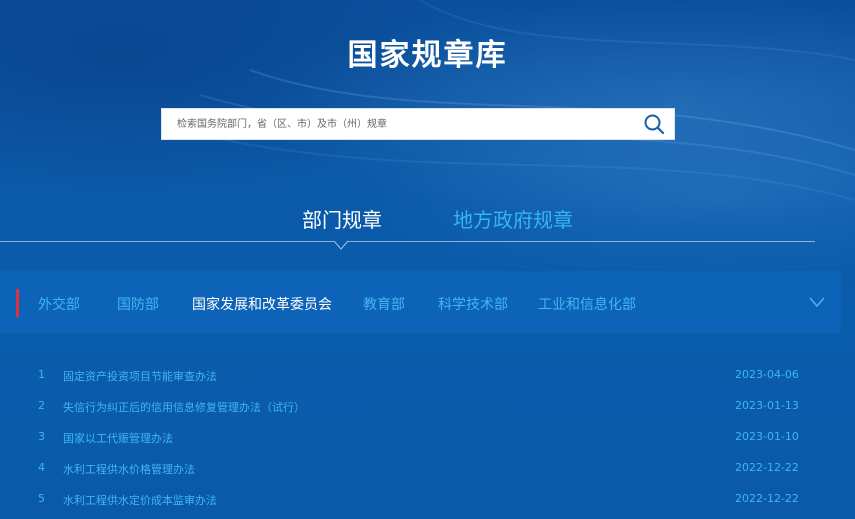 The width and height of the screenshot is (855, 519). What do you see at coordinates (341, 245) in the screenshot?
I see `active-tab-pointer-icon` at bounding box center [341, 245].